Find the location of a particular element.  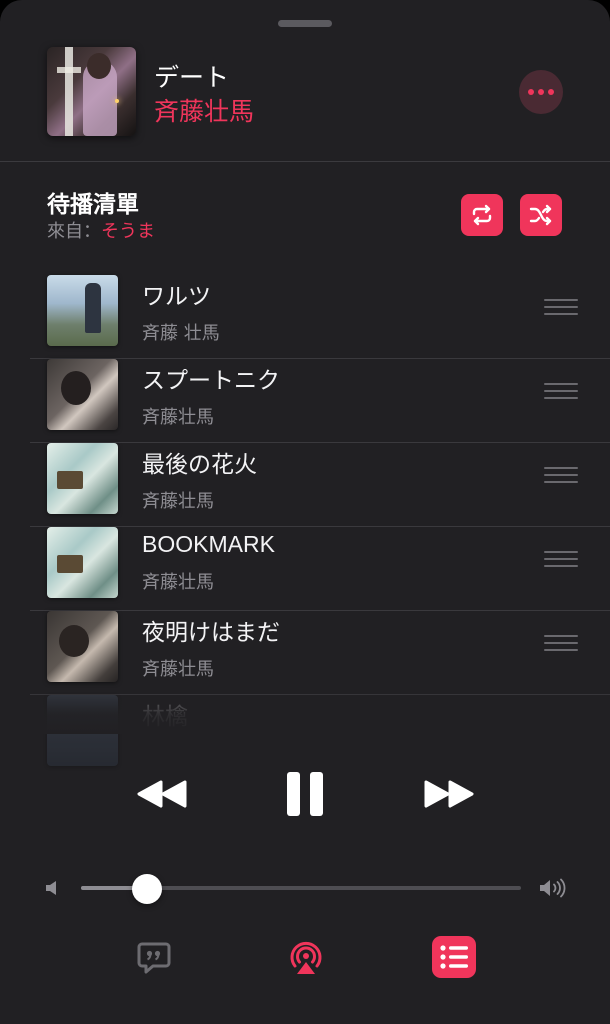

queue-list-icon is located at coordinates (454, 957).